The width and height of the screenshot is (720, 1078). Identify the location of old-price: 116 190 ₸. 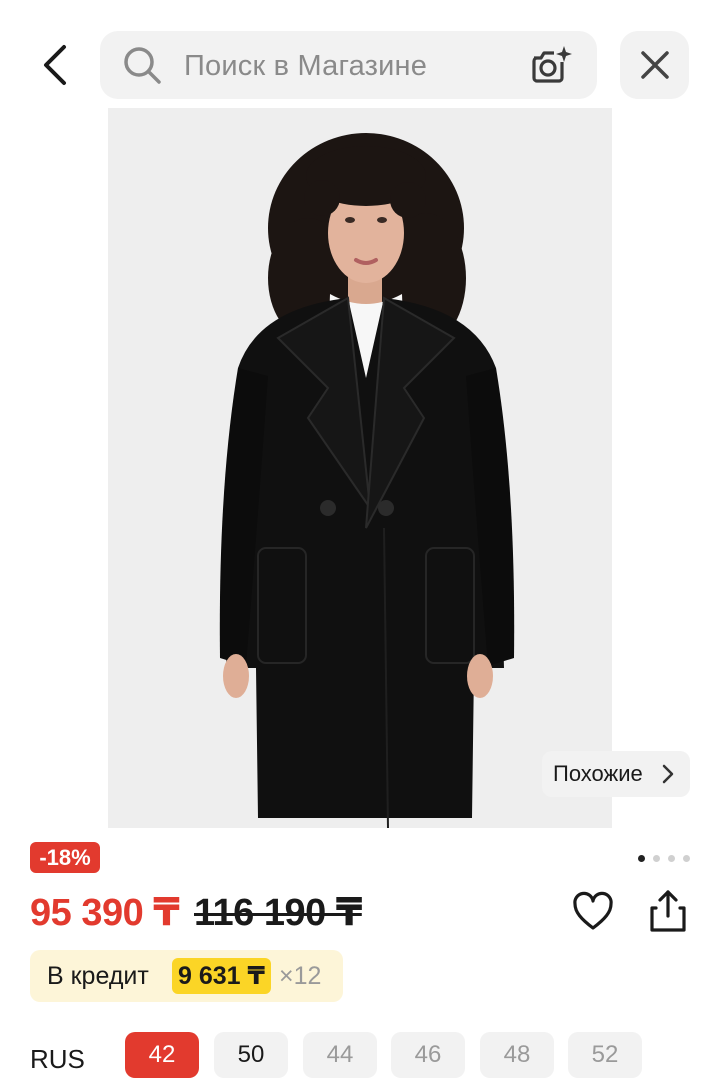
(278, 913).